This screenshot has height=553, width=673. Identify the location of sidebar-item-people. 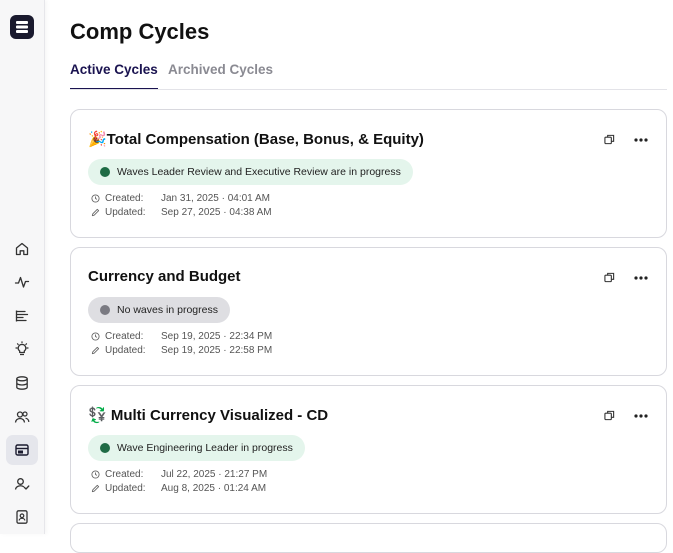
(22, 417).